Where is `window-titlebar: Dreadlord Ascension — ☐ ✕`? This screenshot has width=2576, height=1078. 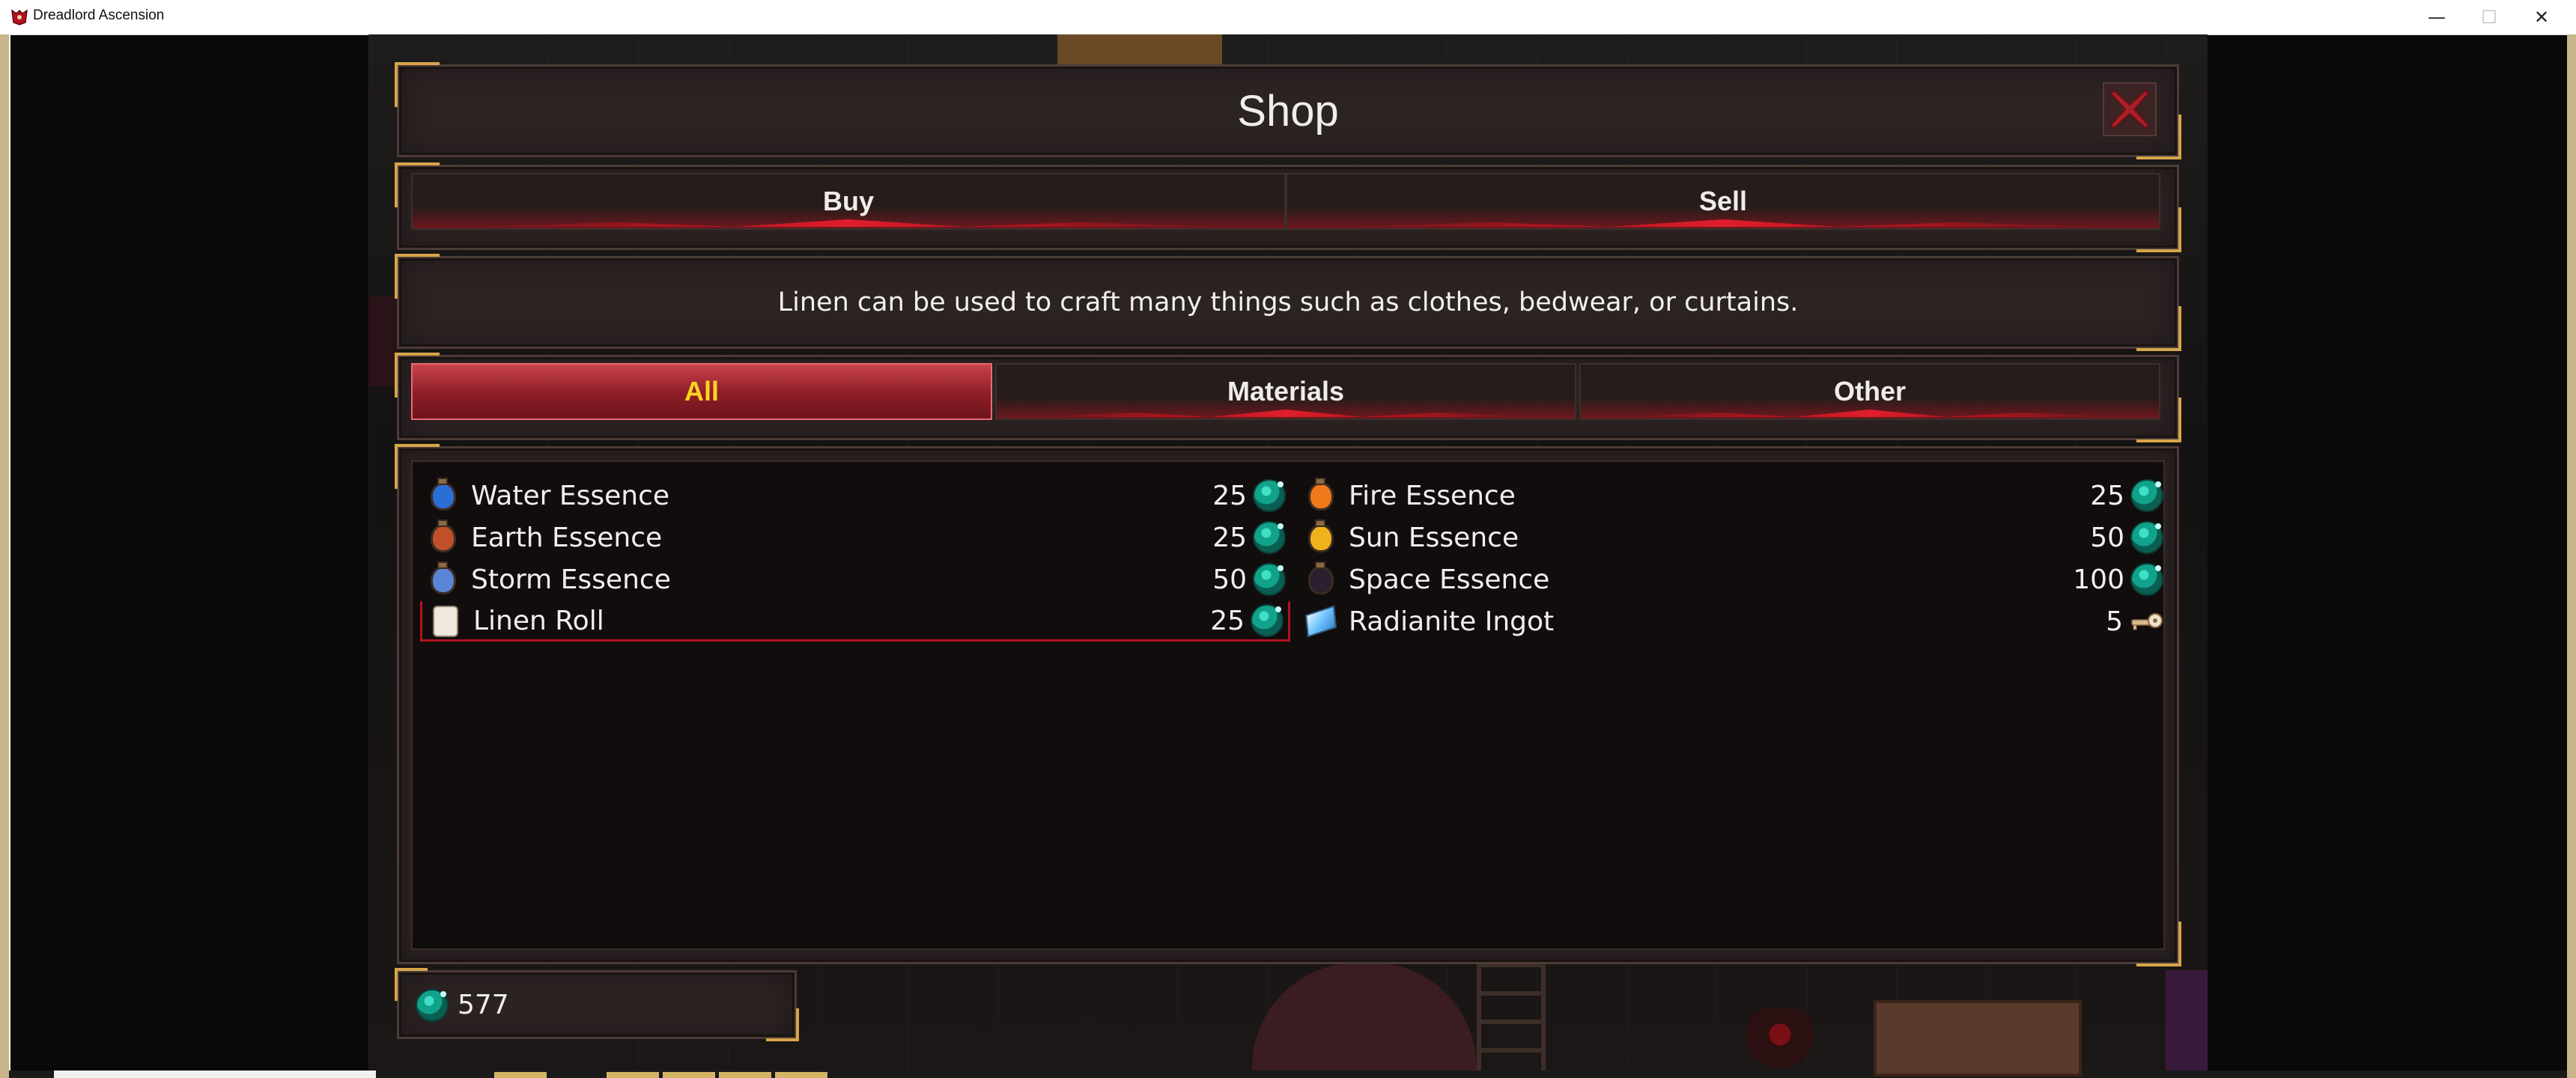
window-titlebar: Dreadlord Ascension — ☐ ✕ is located at coordinates (1288, 17).